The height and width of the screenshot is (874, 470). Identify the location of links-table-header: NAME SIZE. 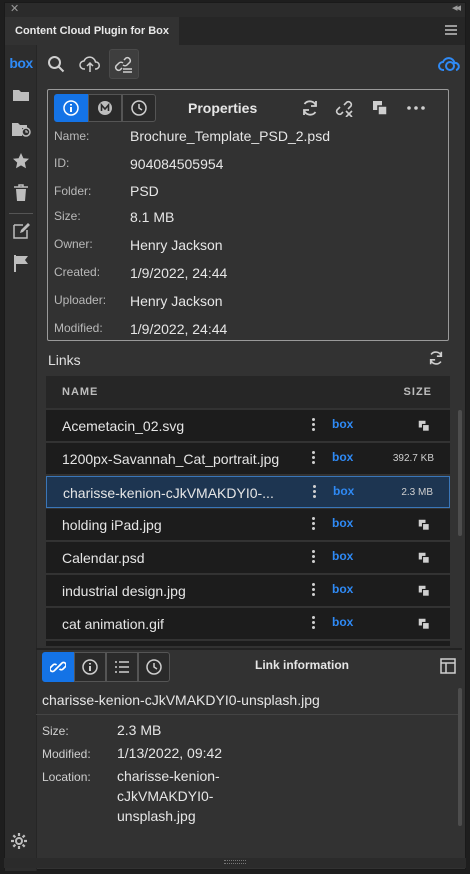
(248, 392).